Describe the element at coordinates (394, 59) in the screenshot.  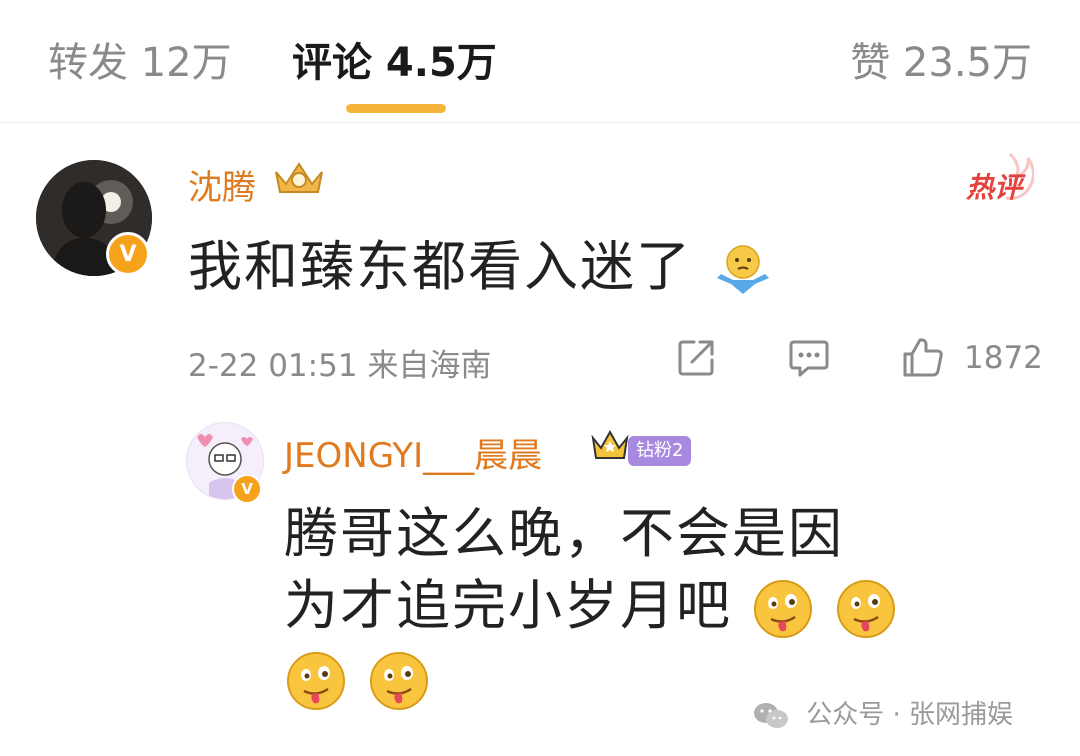
I see `tab-comments: 评论 4.5万` at that location.